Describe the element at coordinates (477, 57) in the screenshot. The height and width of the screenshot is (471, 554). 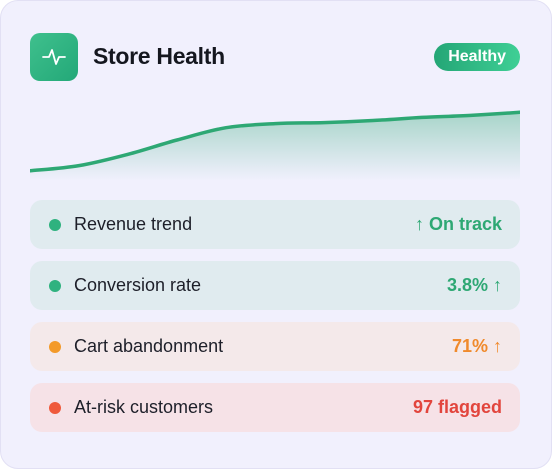
I see `status-badge: Healthy` at that location.